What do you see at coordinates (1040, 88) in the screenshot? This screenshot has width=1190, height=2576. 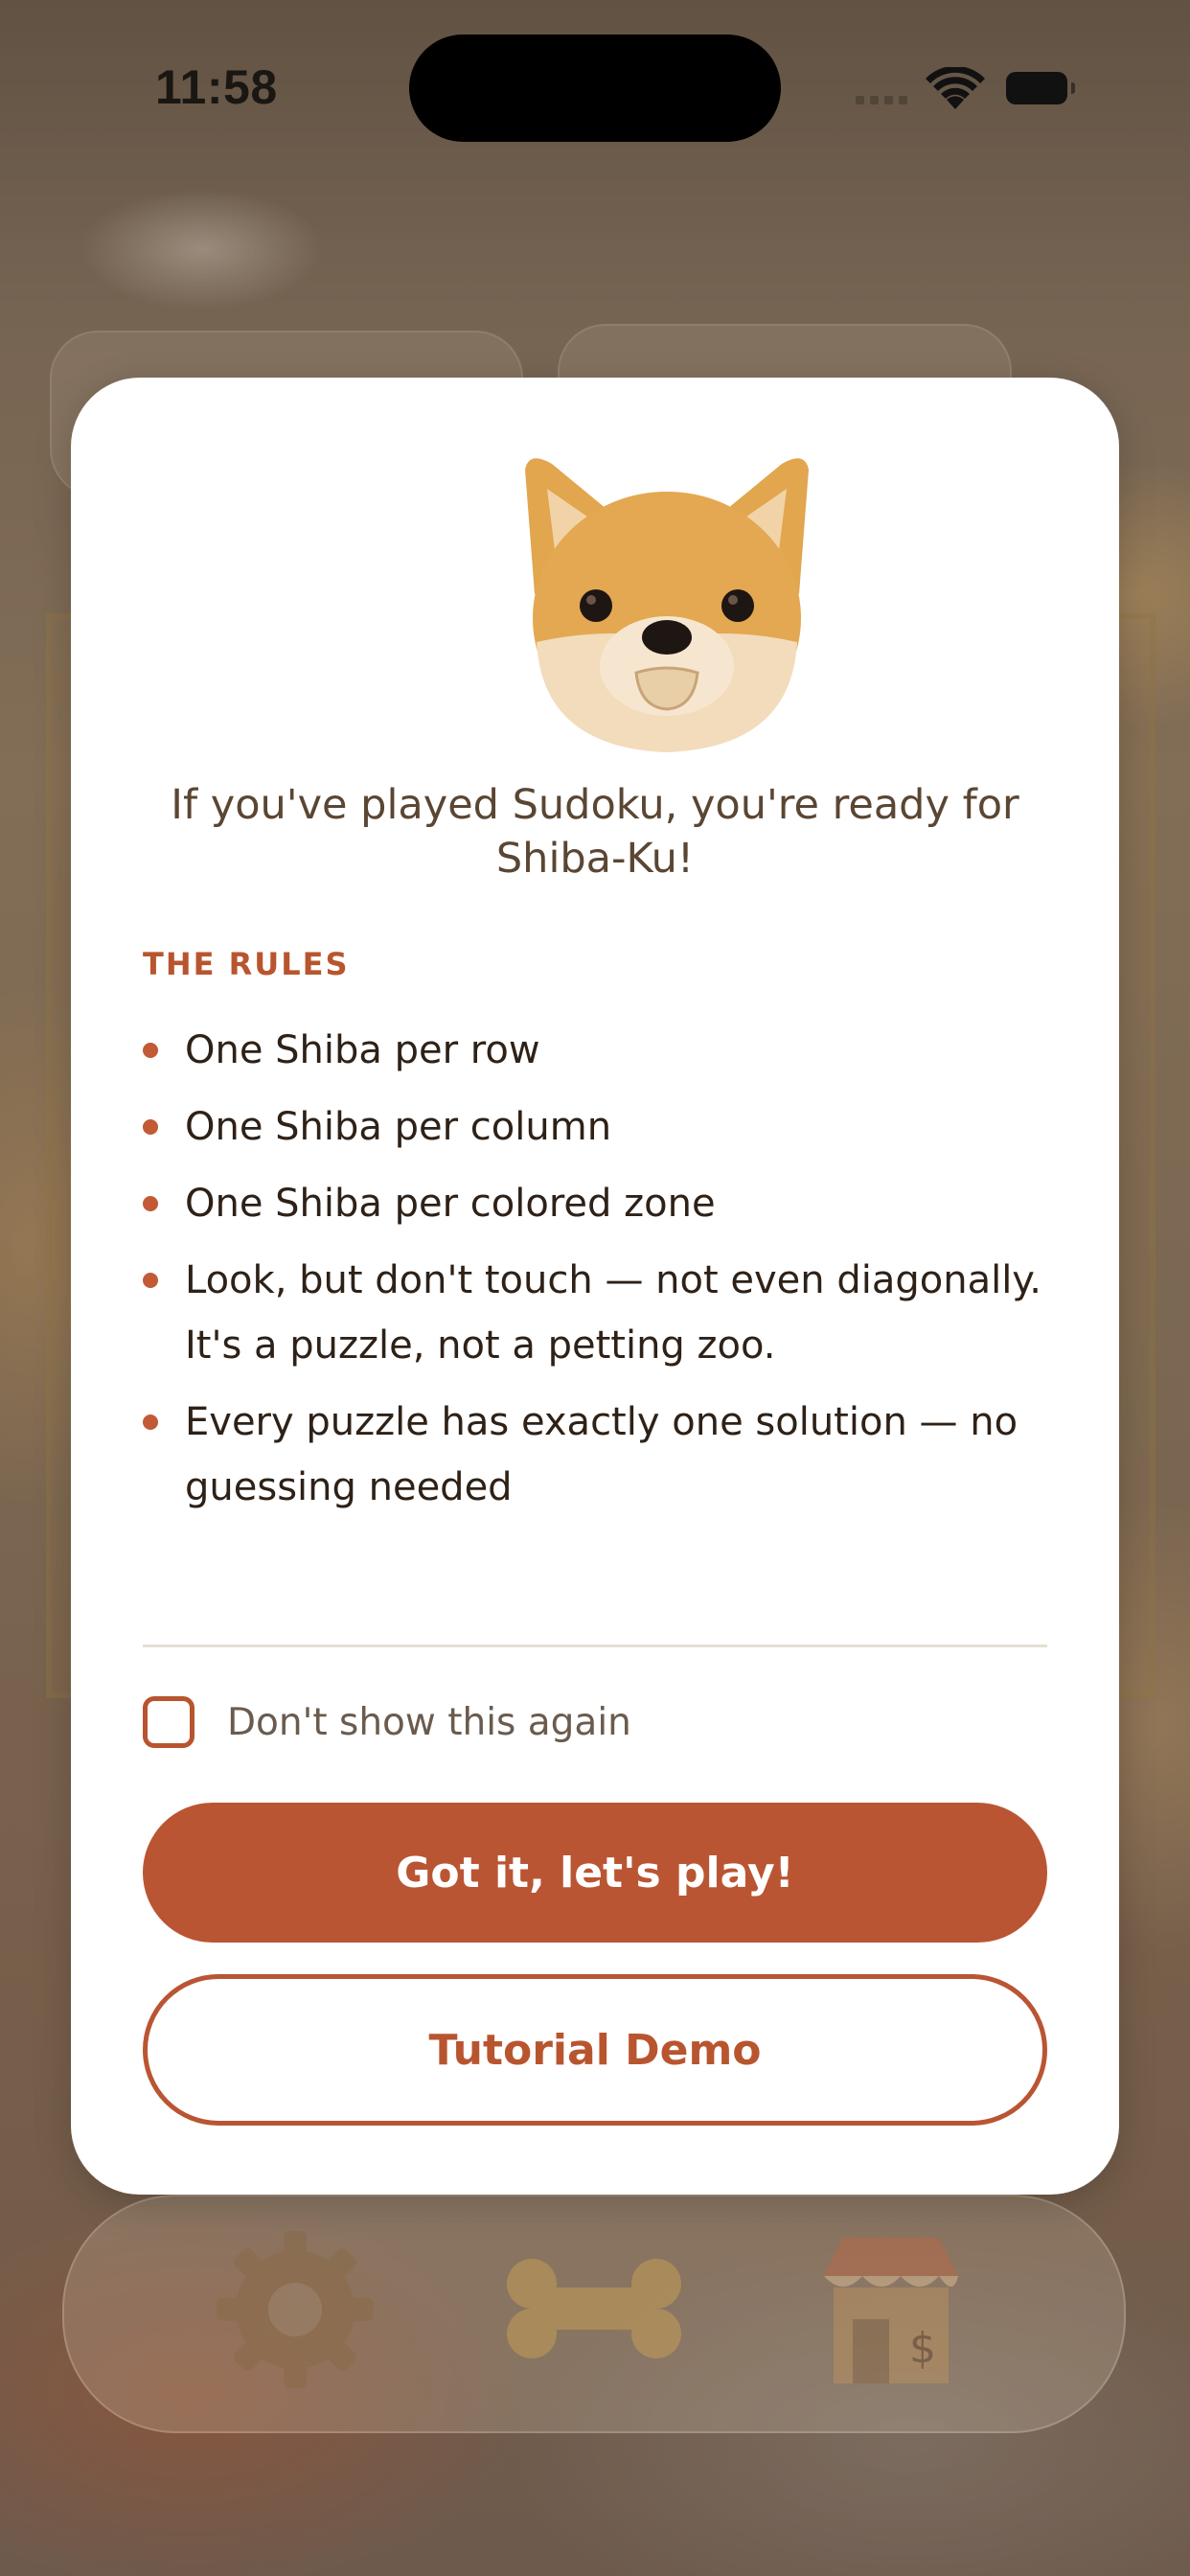 I see `battery-icon` at bounding box center [1040, 88].